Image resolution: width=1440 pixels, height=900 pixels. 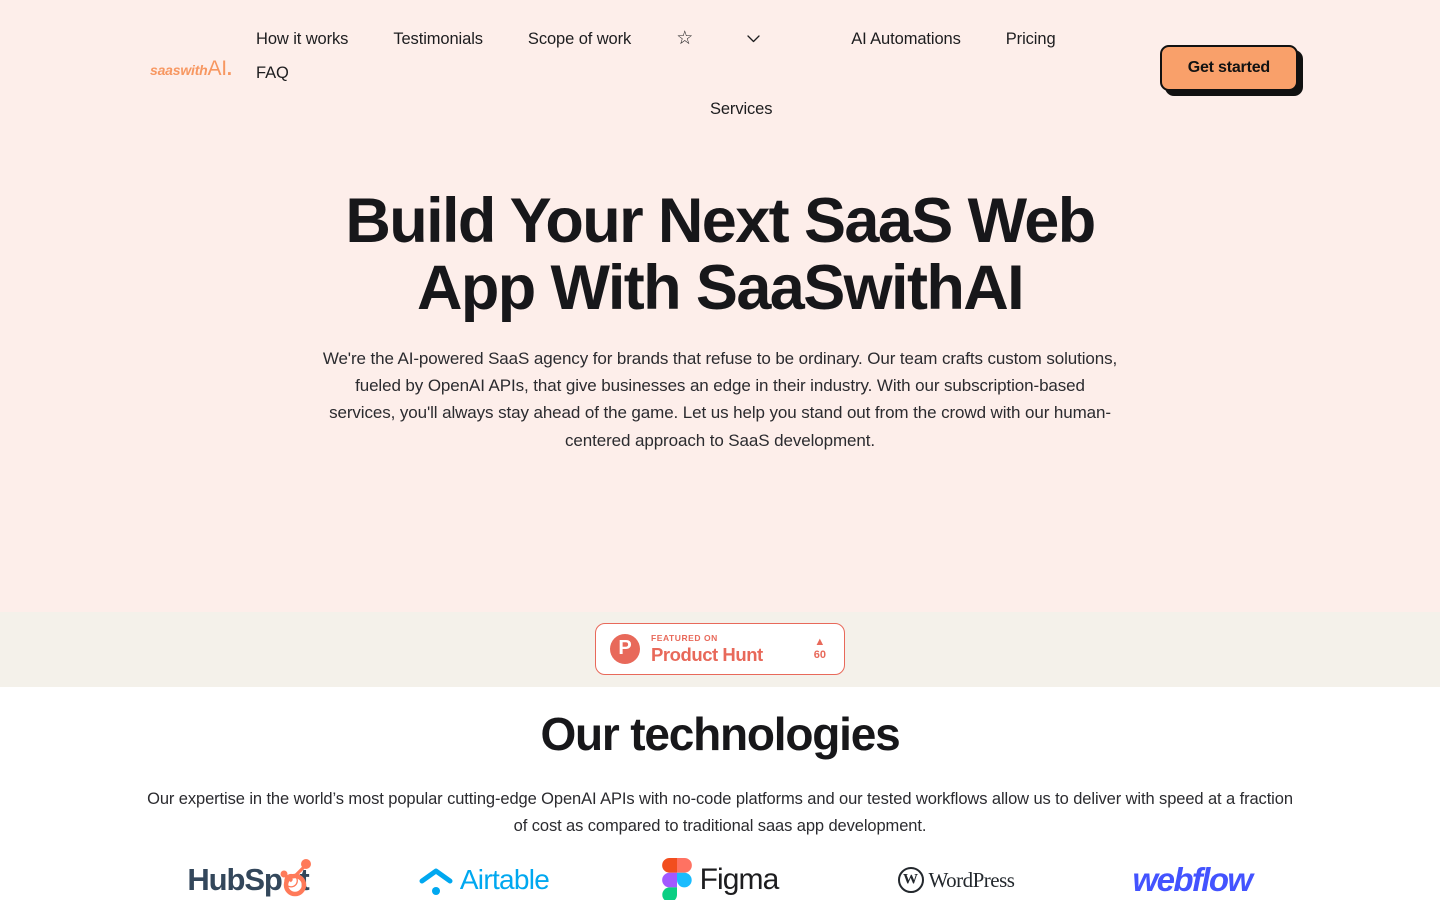 I want to click on webflow-logo-text: webflow, so click(x=1193, y=879).